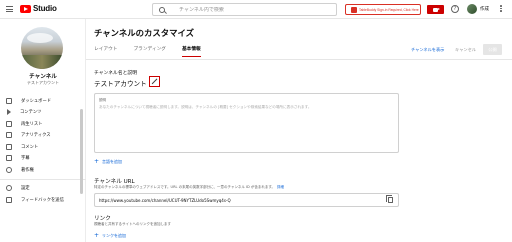 The height and width of the screenshot is (242, 512). Describe the element at coordinates (116, 73) in the screenshot. I see `name-section-label: チャンネル名と説明` at that location.